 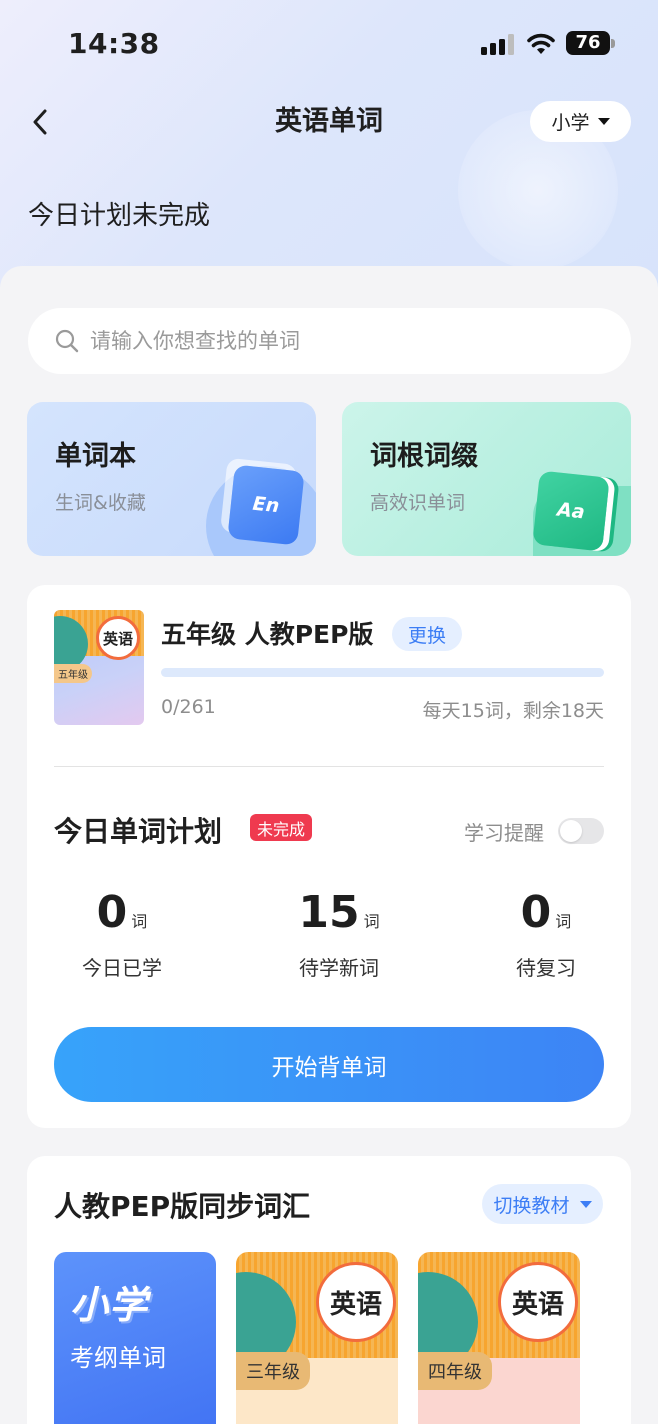 What do you see at coordinates (531, 1205) in the screenshot?
I see `switch-textbook-label: 切换教材` at bounding box center [531, 1205].